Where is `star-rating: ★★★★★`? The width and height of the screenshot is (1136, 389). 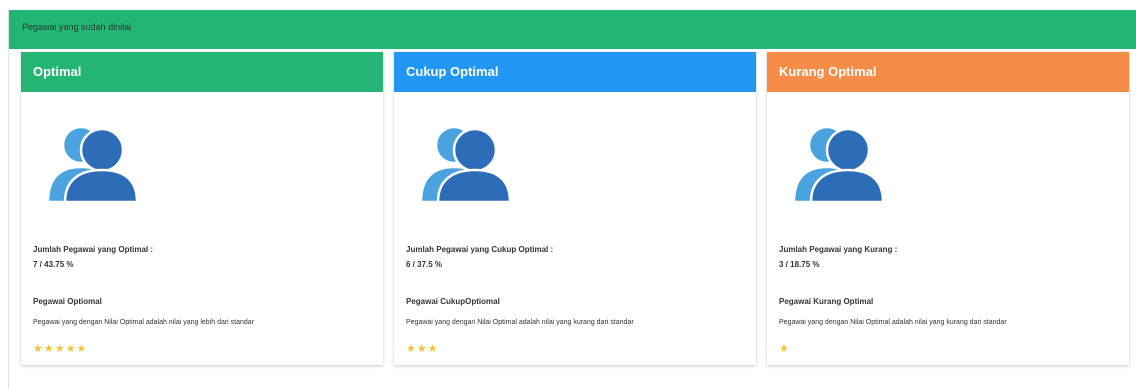
star-rating: ★★★★★ is located at coordinates (60, 349).